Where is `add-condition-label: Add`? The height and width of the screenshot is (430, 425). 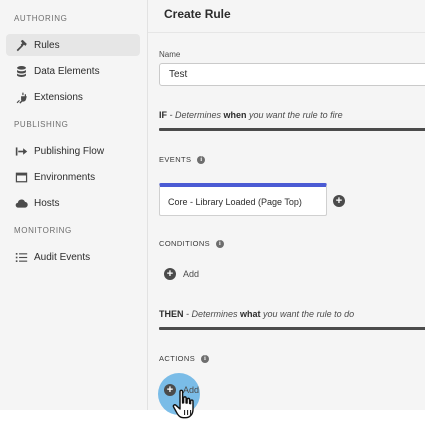
add-condition-label: Add is located at coordinates (191, 274).